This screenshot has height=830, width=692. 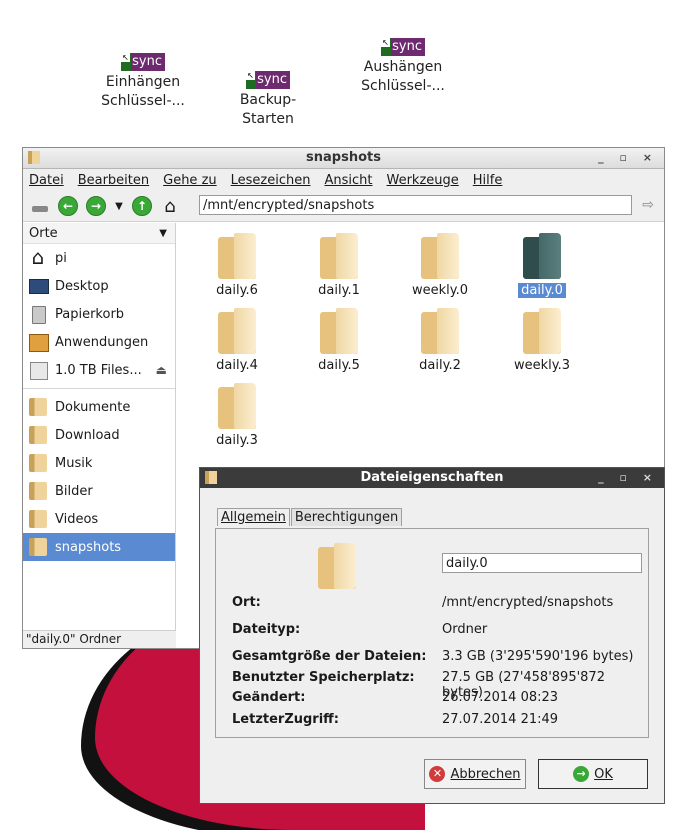 What do you see at coordinates (74, 463) in the screenshot?
I see `sidebar-item-label: Musik` at bounding box center [74, 463].